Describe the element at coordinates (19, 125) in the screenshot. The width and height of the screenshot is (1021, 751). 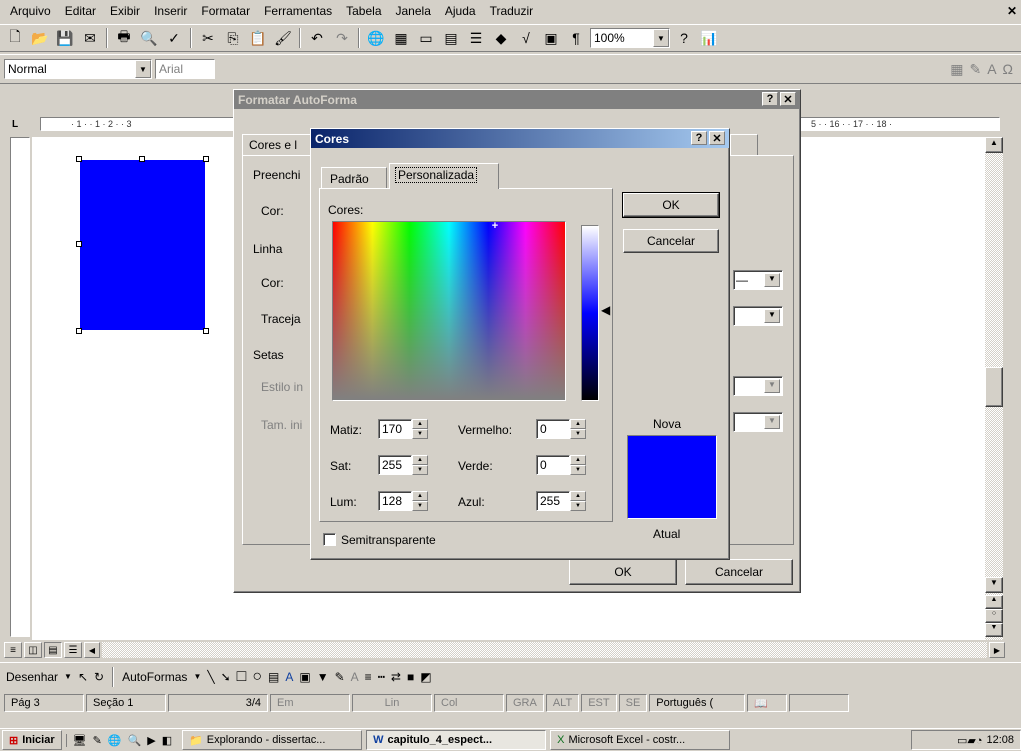
I see `tab-stop-icon: L` at that location.